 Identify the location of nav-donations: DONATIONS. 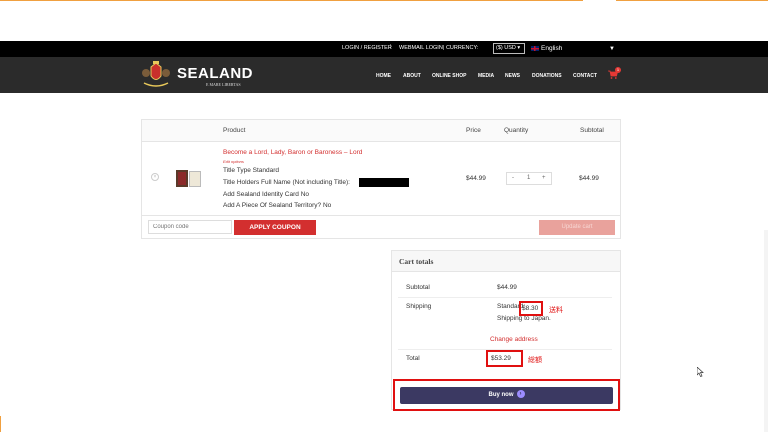
(547, 76).